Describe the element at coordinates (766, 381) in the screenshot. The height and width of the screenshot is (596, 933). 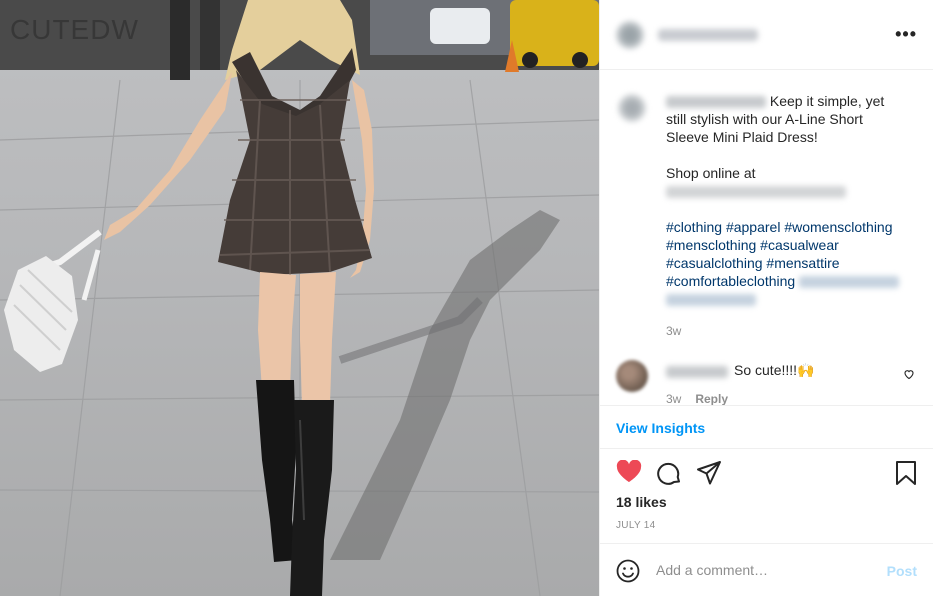
I see `comment-item: So cute!!!!🙌 3w Reply` at that location.